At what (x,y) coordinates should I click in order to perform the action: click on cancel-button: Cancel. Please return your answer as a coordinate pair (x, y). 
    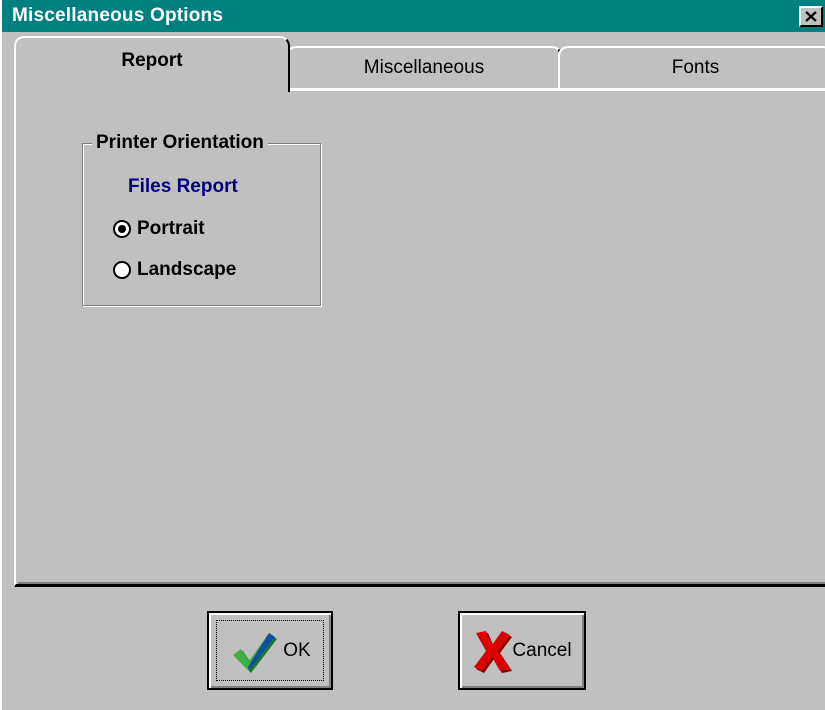
    Looking at the image, I should click on (522, 650).